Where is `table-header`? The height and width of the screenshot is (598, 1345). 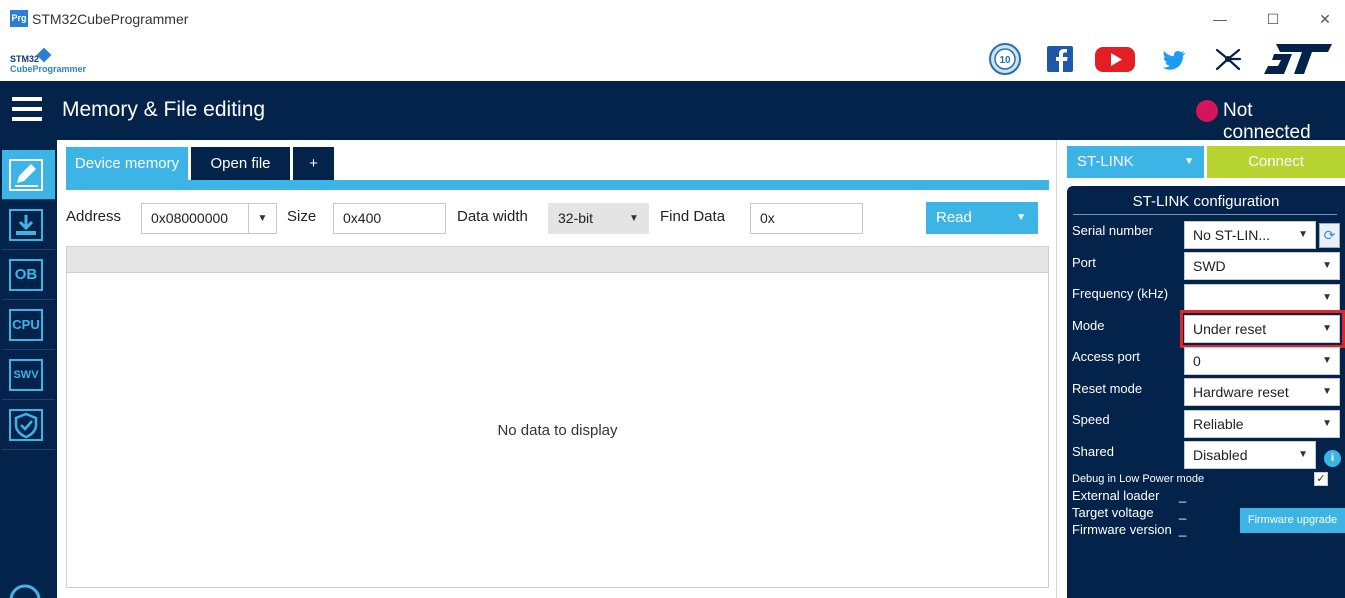 table-header is located at coordinates (557, 260).